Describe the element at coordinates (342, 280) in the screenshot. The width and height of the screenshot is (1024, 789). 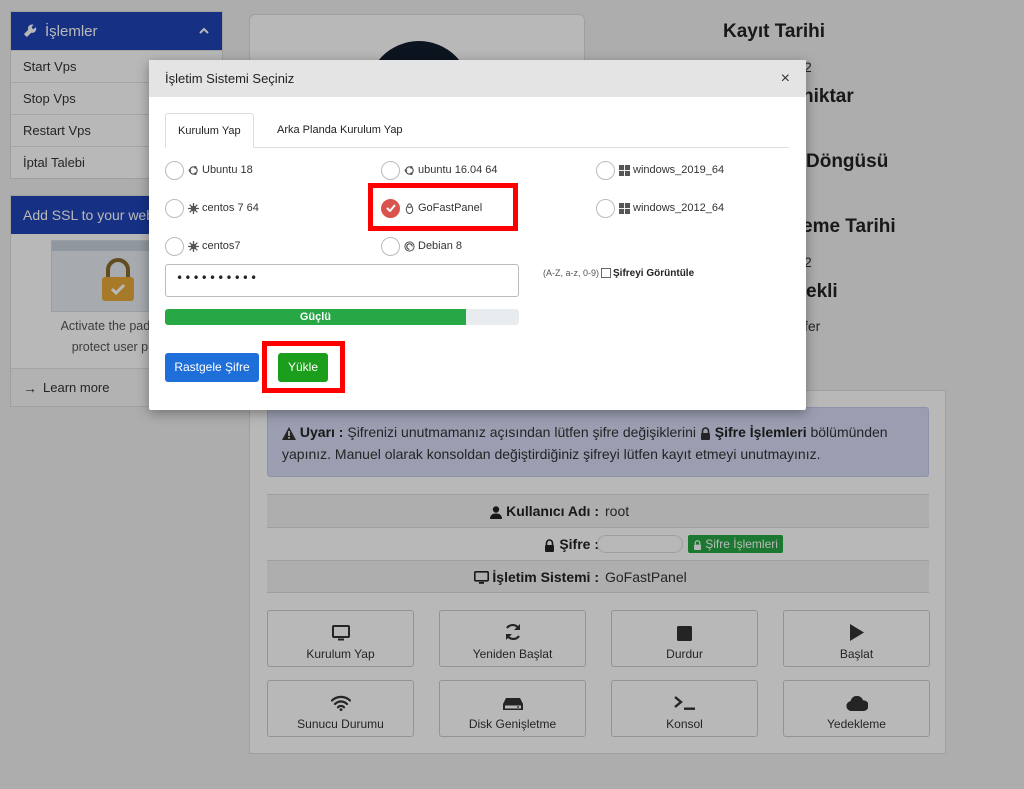
I see `password-input: ••••••••••` at that location.